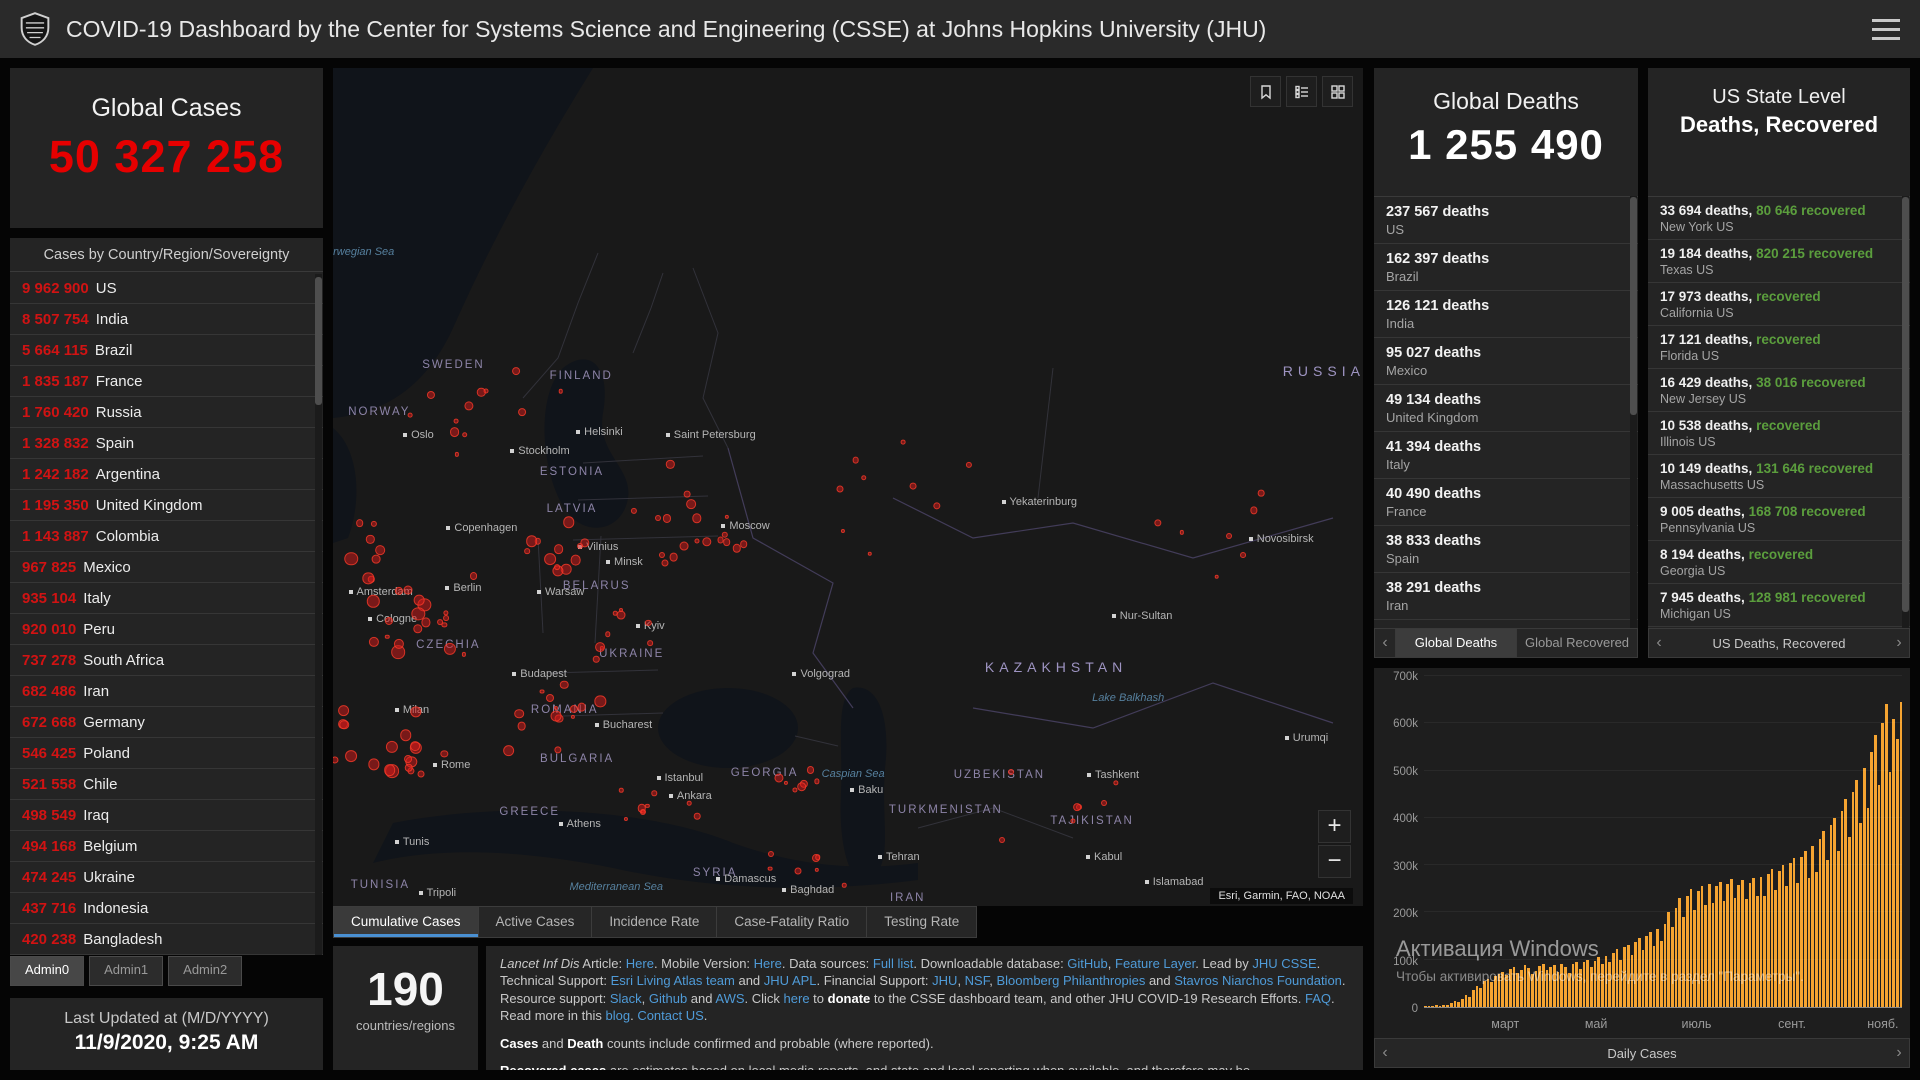  Describe the element at coordinates (1506, 314) in the screenshot. I see `global-deaths-row: 126 121 deaths India` at that location.